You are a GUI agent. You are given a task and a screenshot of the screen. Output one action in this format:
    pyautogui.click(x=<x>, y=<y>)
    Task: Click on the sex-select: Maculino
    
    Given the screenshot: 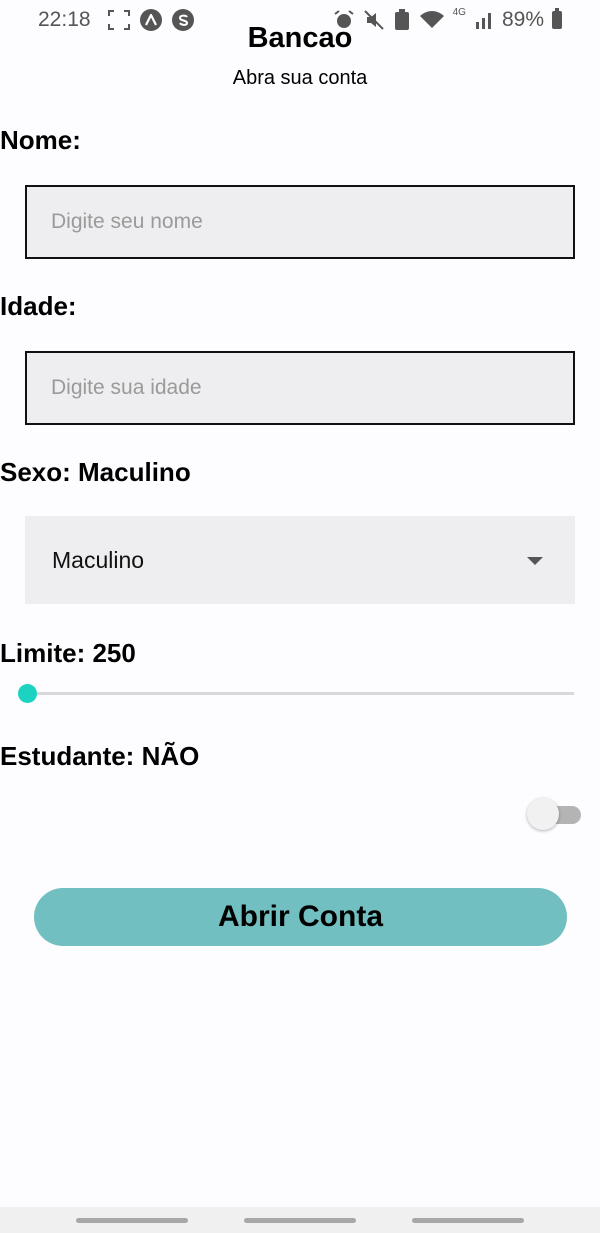 What is the action you would take?
    pyautogui.click(x=300, y=560)
    